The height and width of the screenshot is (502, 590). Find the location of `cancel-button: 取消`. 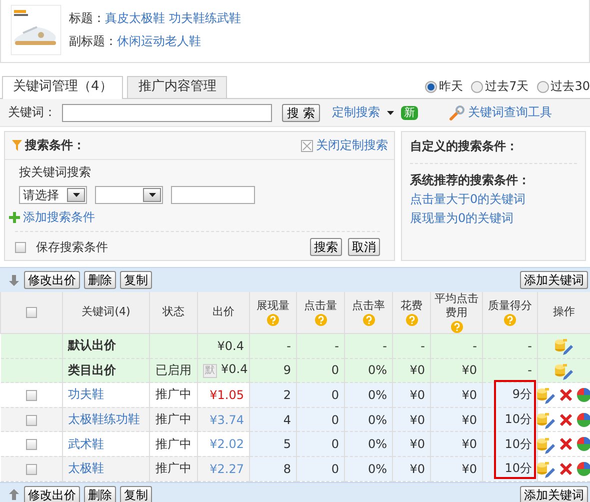

cancel-button: 取消 is located at coordinates (364, 247).